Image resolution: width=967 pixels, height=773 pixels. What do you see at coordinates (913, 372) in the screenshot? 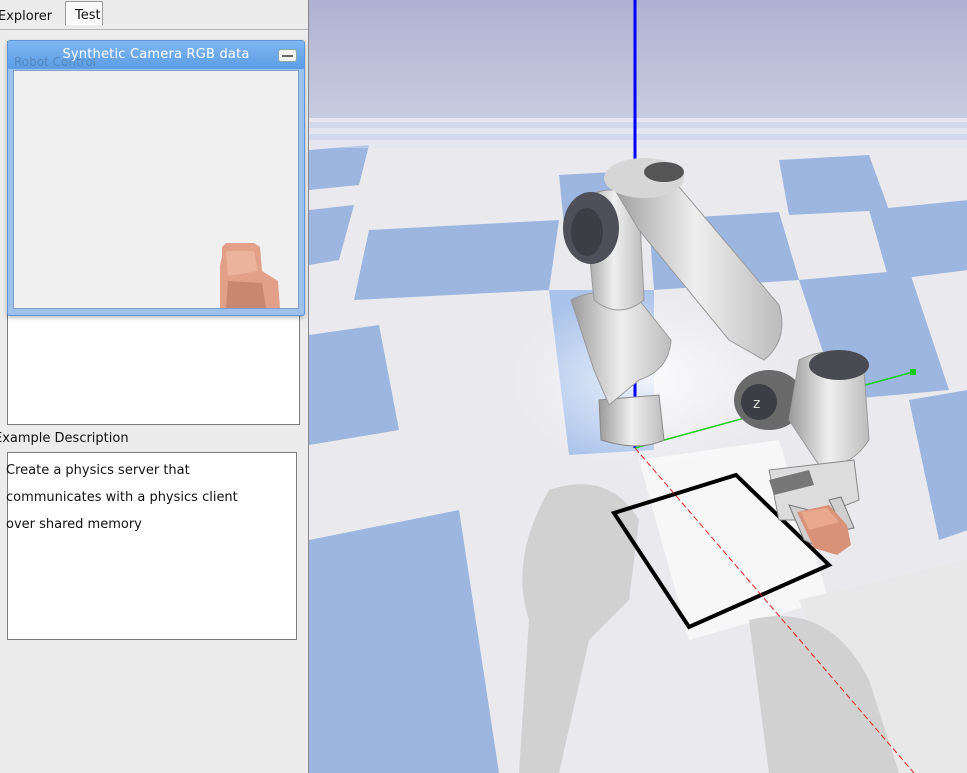
I see `axis-y-marker` at bounding box center [913, 372].